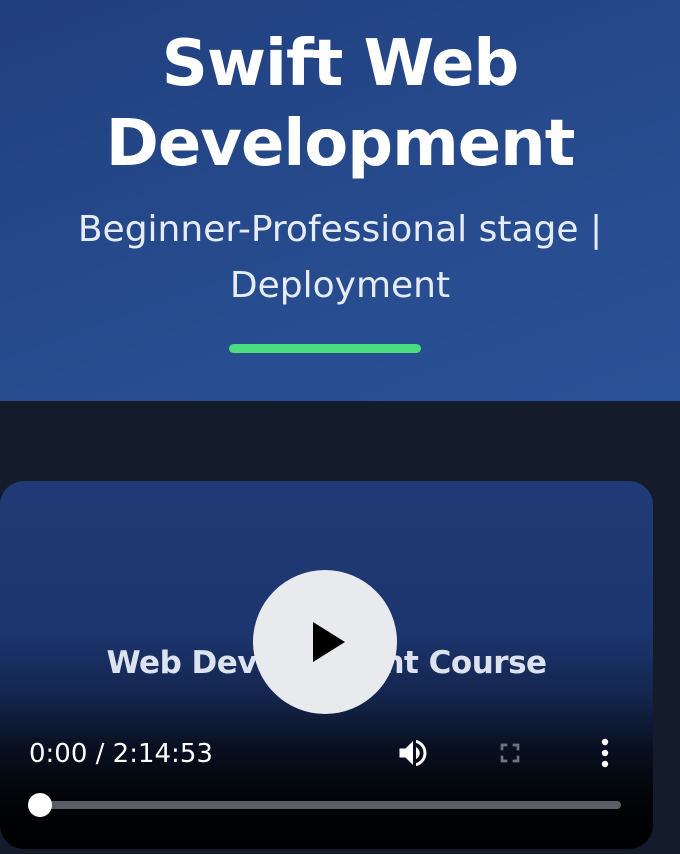 The image size is (680, 854). What do you see at coordinates (340, 258) in the screenshot?
I see `hero-subtitle: Beginner-Professional stage | Deployment` at bounding box center [340, 258].